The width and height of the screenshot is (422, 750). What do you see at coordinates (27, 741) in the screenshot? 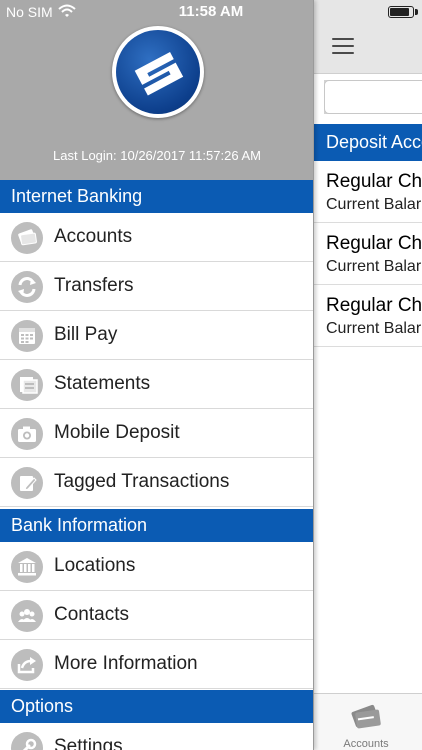
I see `wrench-icon` at bounding box center [27, 741].